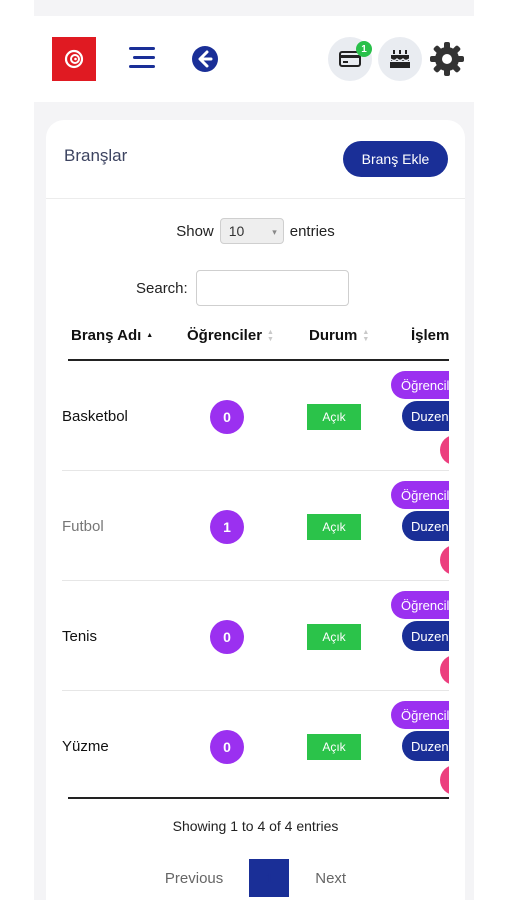 This screenshot has height=900, width=507. Describe the element at coordinates (255, 416) in the screenshot. I see `table-row: Basketbol 0 Açık Öğrenciler Duzenle` at that location.